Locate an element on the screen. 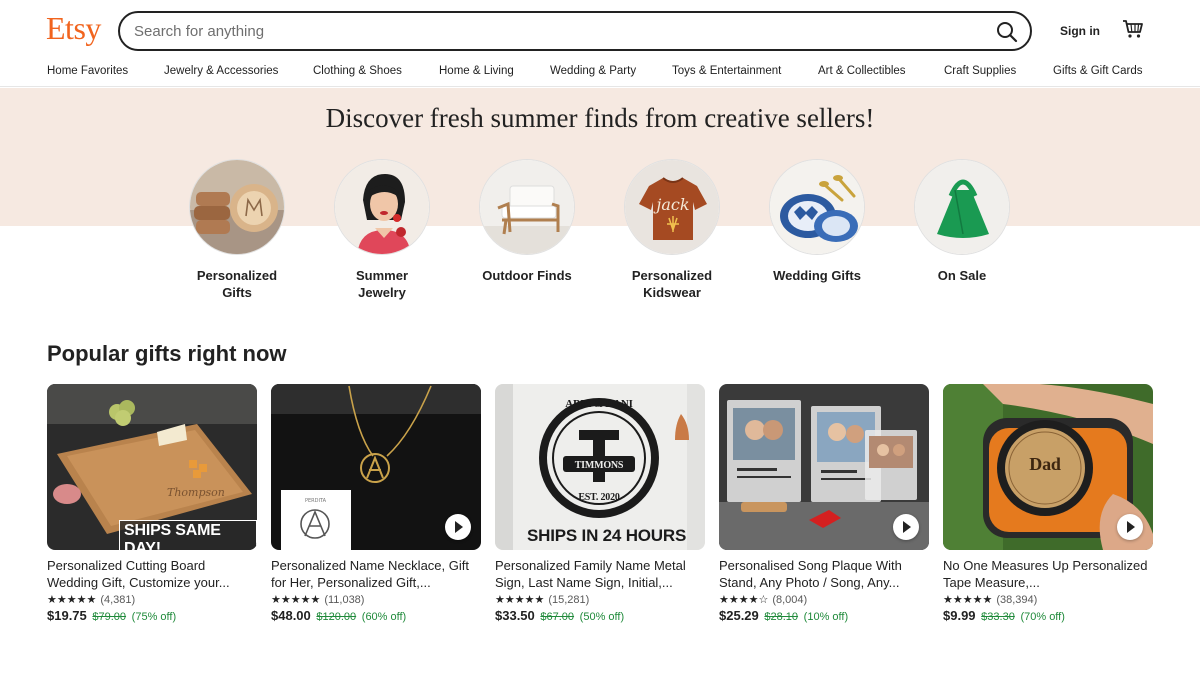 The height and width of the screenshot is (675, 1200). product-image: Thompson SHIPS SAME DAY! is located at coordinates (152, 467).